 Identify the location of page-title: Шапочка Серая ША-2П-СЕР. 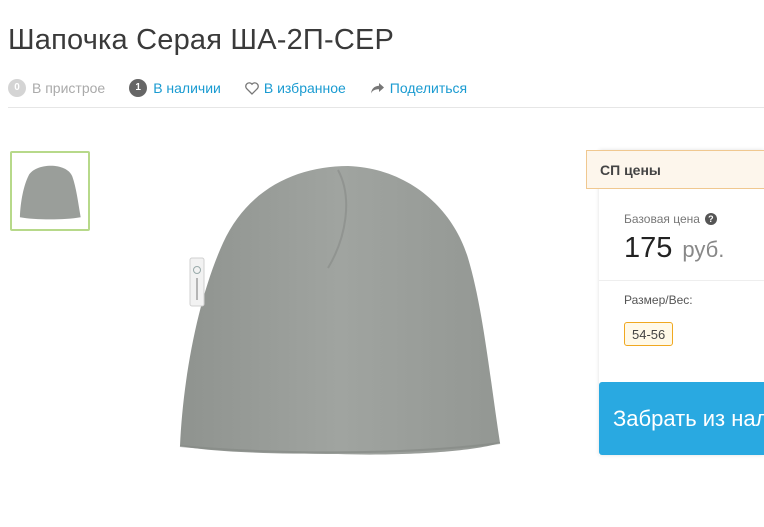
(201, 40).